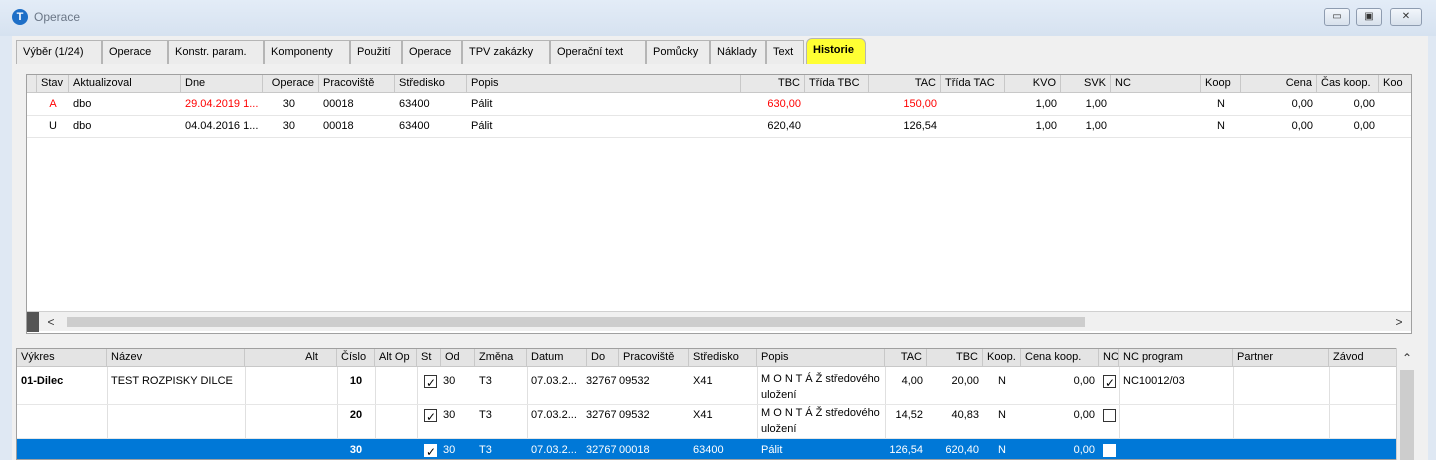 This screenshot has height=460, width=1436. What do you see at coordinates (356, 358) in the screenshot?
I see `column-header-cislo: Číslo` at bounding box center [356, 358].